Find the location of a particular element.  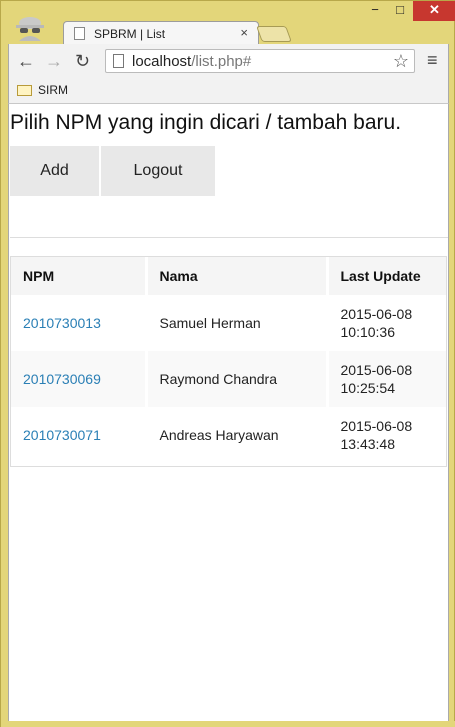

back-arrow-icon: ← is located at coordinates (26, 61).